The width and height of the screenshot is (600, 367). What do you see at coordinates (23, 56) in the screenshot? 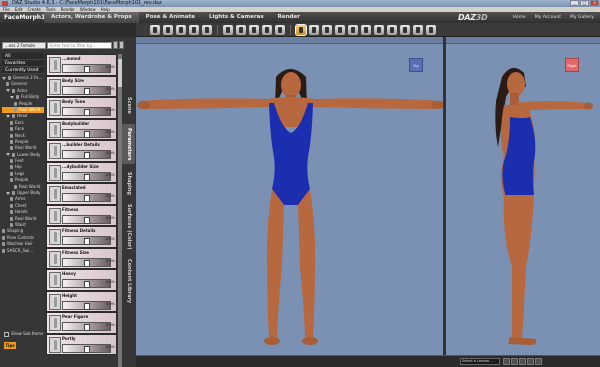
I see `category-all: All` at bounding box center [23, 56].